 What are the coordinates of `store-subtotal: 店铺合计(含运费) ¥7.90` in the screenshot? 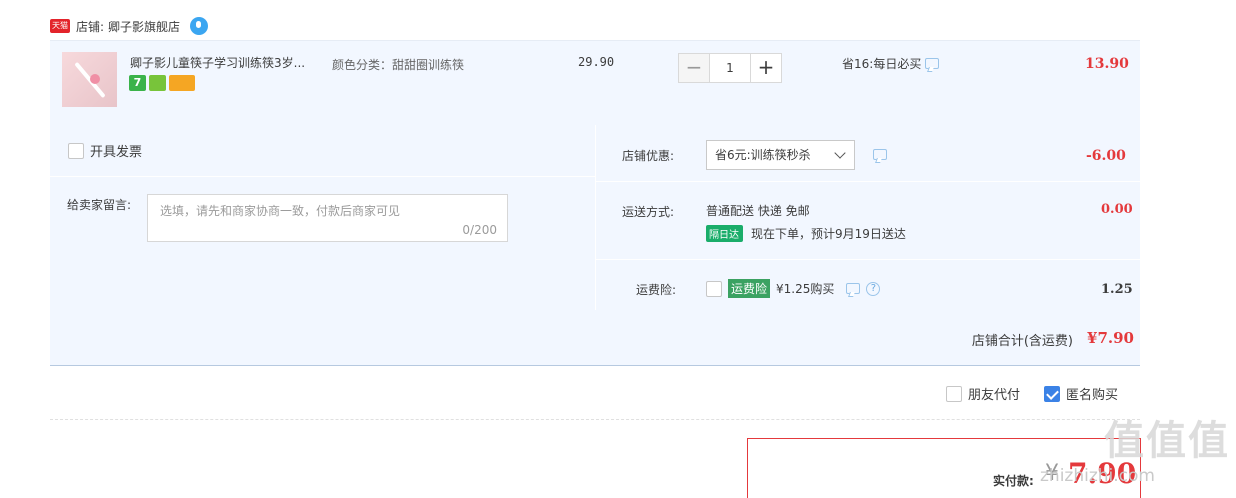 It's located at (595, 338).